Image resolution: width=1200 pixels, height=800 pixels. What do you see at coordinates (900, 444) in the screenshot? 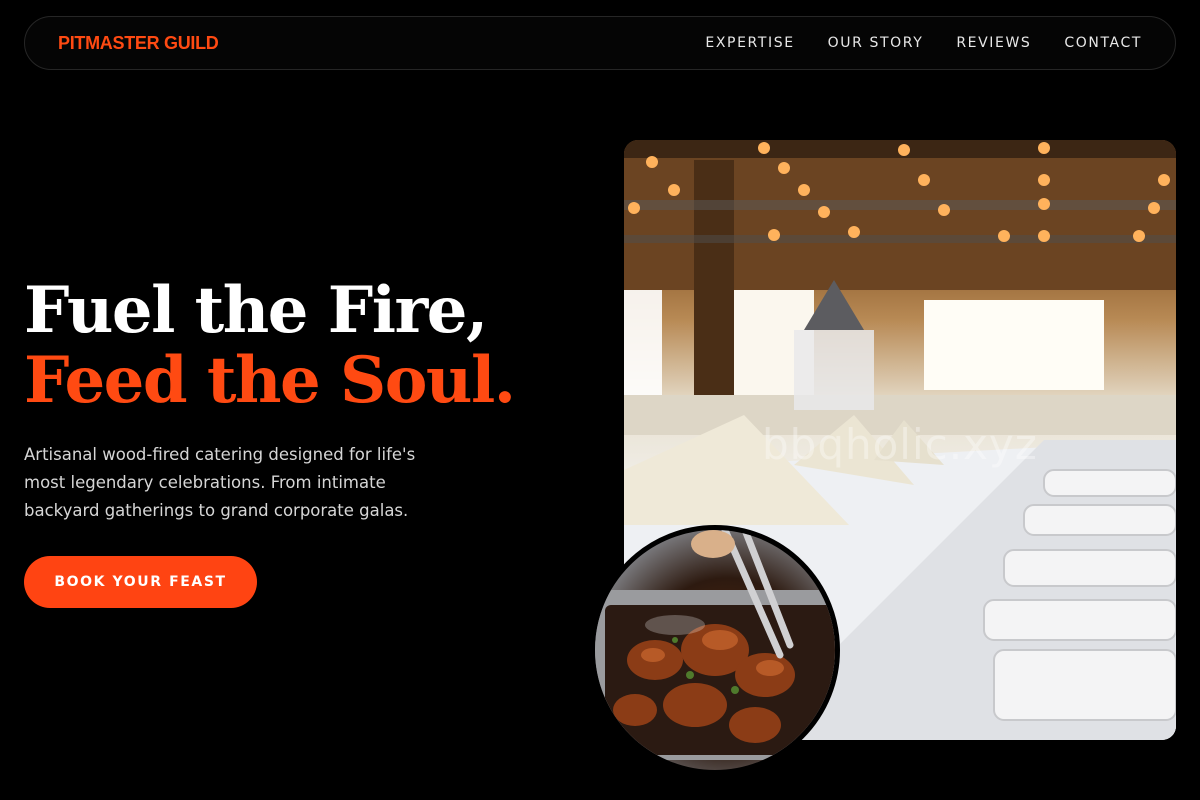
I see `photo-watermark: bbqholic.xyz` at bounding box center [900, 444].